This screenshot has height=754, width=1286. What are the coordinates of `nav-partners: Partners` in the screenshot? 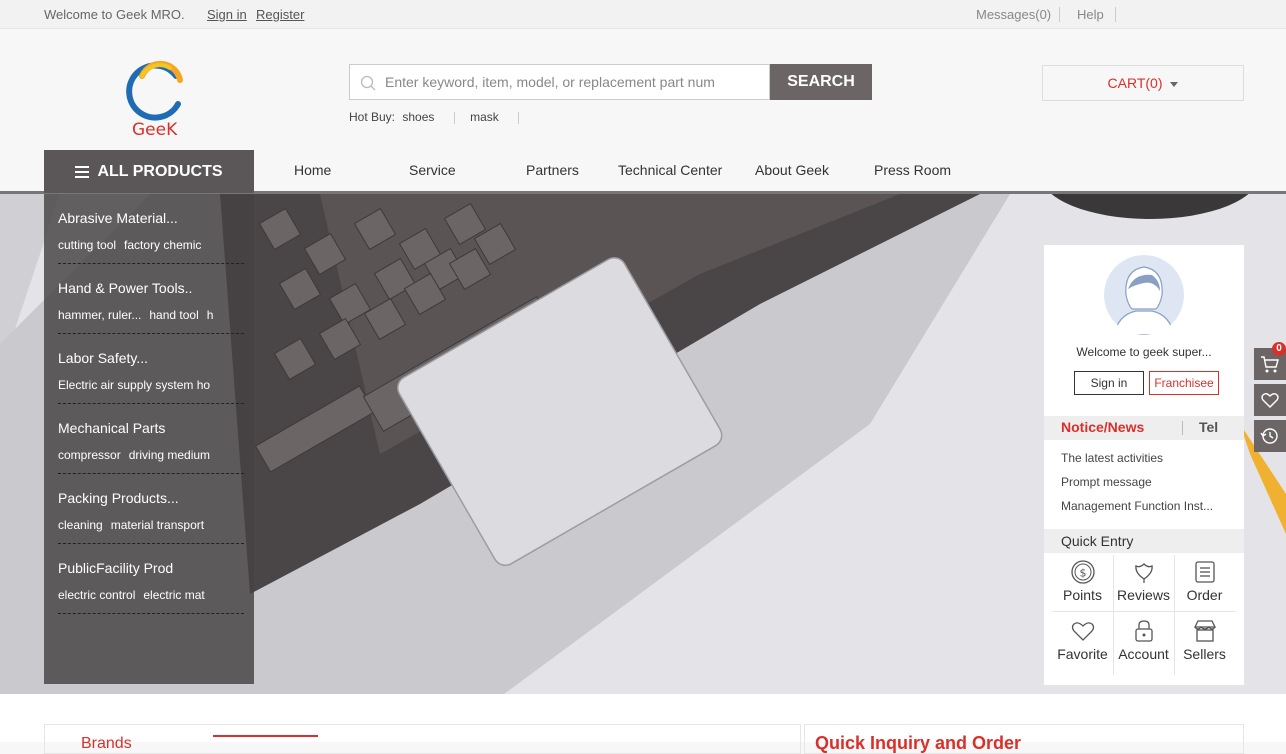 It's located at (552, 170).